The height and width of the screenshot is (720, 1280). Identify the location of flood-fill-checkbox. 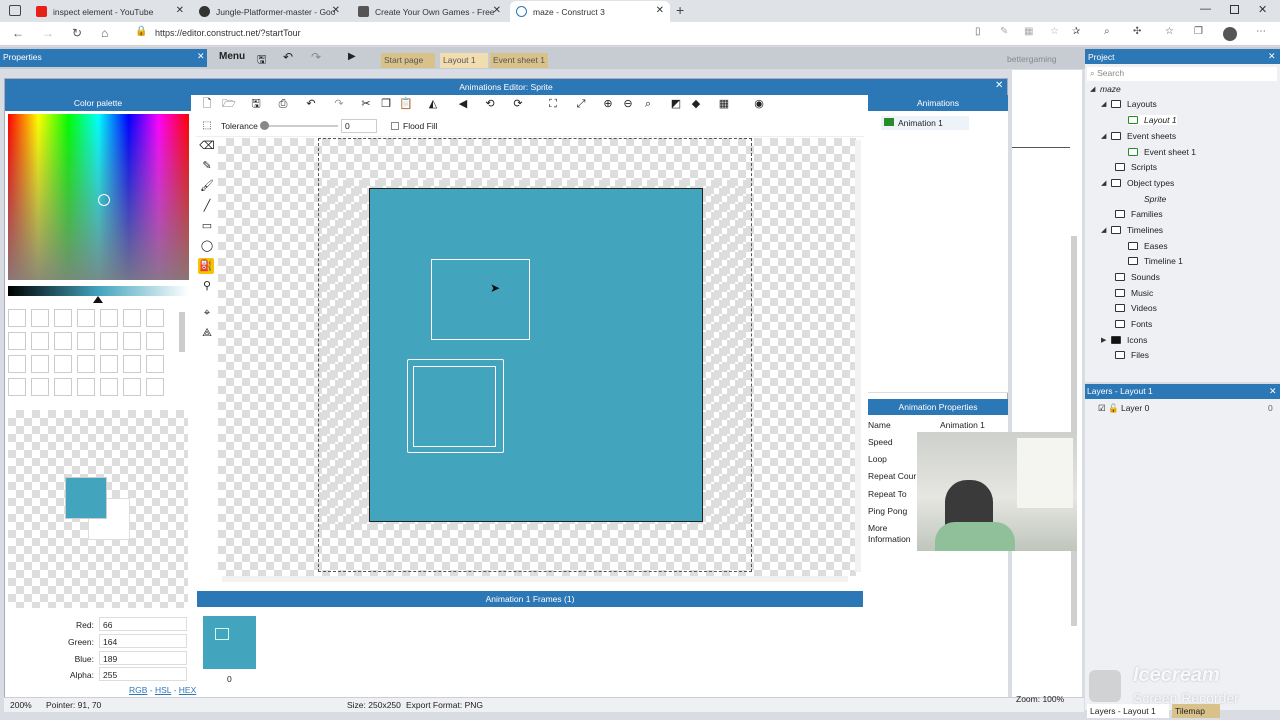
(395, 126).